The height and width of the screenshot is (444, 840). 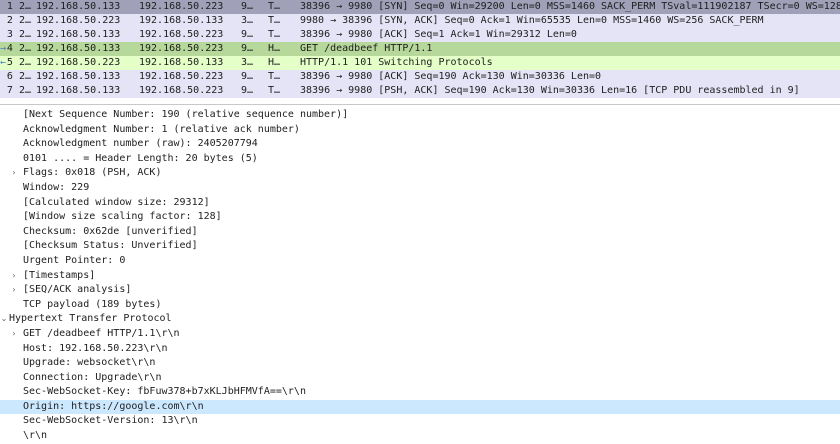 What do you see at coordinates (420, 290) in the screenshot?
I see `detail-row: › [SEQ/ACK analysis]` at bounding box center [420, 290].